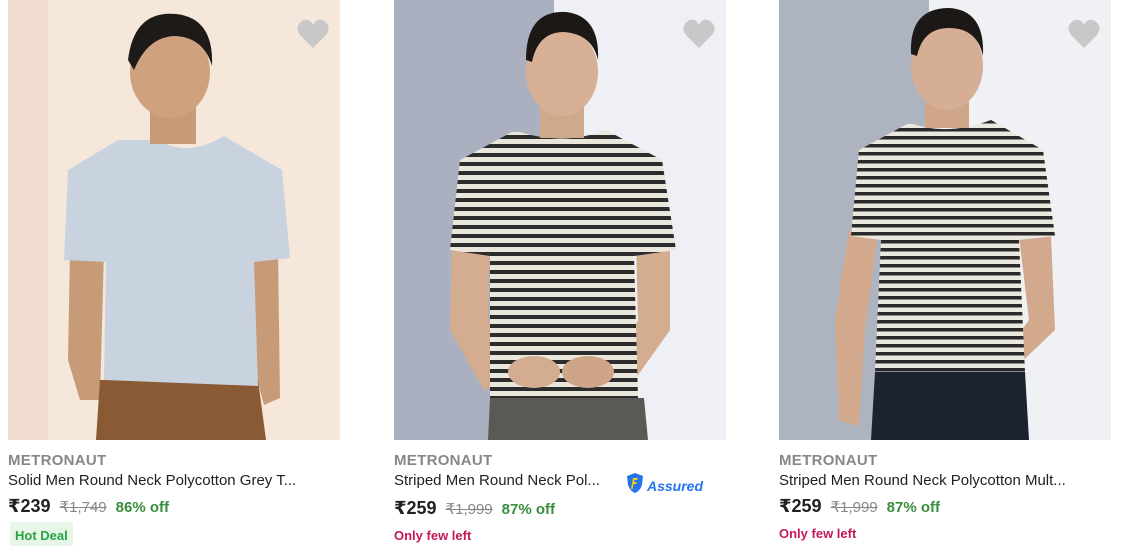 The width and height of the screenshot is (1128, 546). What do you see at coordinates (635, 485) in the screenshot?
I see `assured-shield-icon` at bounding box center [635, 485].